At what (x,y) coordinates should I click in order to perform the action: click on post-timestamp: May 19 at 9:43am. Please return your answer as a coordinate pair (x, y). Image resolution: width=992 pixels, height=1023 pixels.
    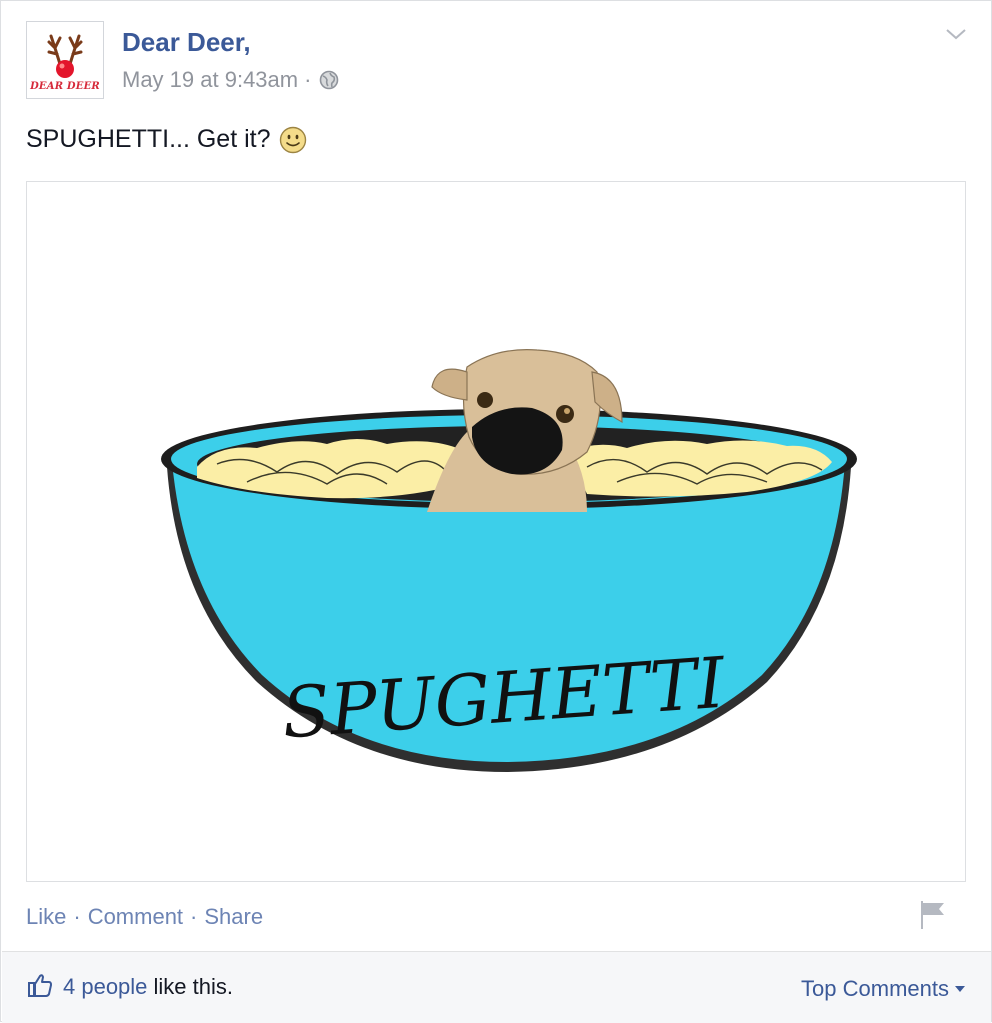
    Looking at the image, I should click on (210, 80).